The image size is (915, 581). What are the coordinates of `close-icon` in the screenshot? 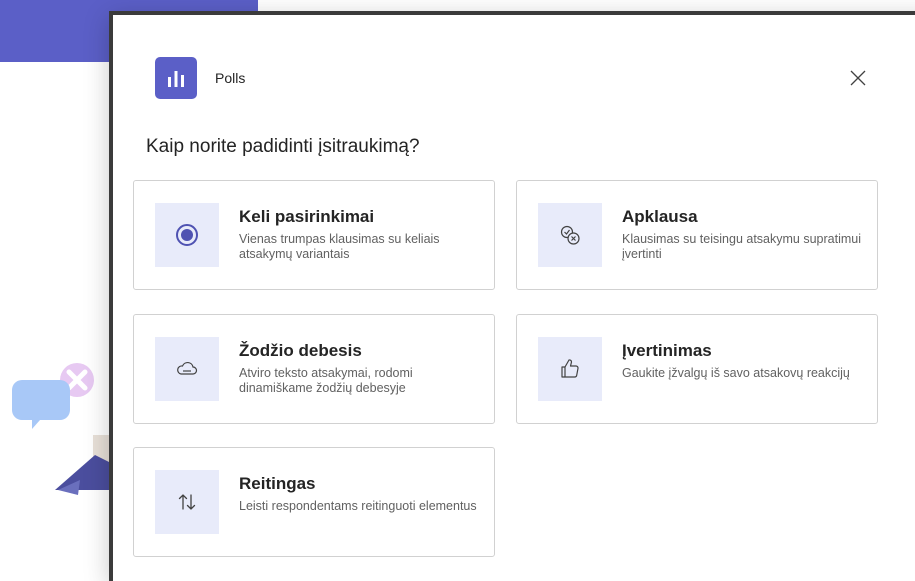 It's located at (858, 78).